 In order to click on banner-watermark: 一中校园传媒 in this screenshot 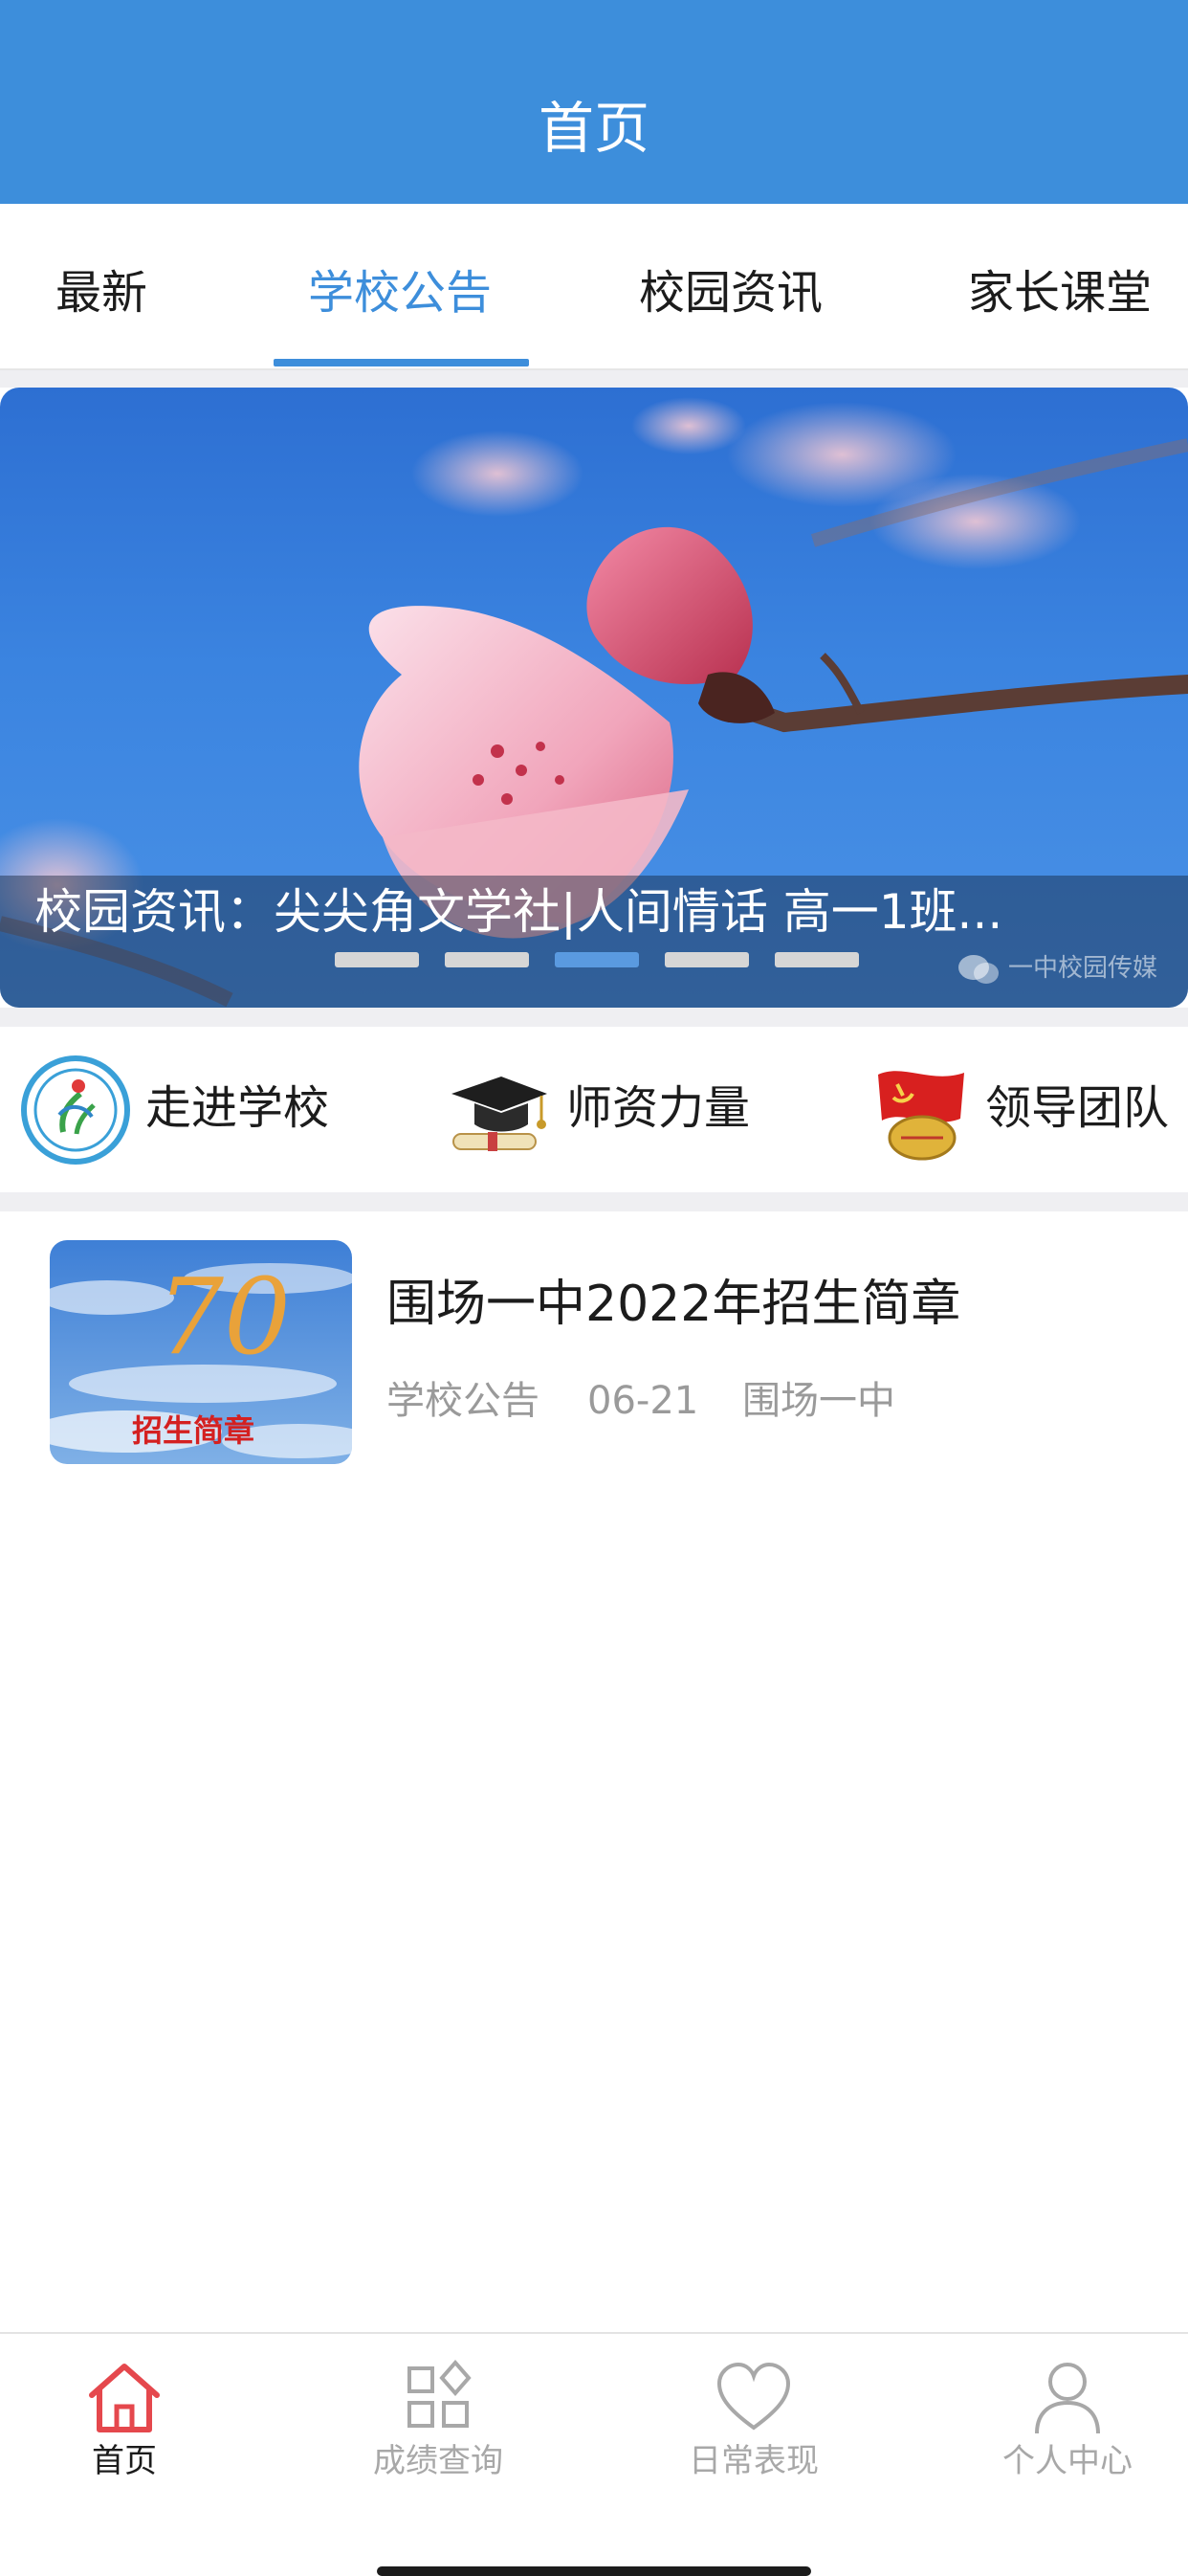, I will do `click(1057, 967)`.